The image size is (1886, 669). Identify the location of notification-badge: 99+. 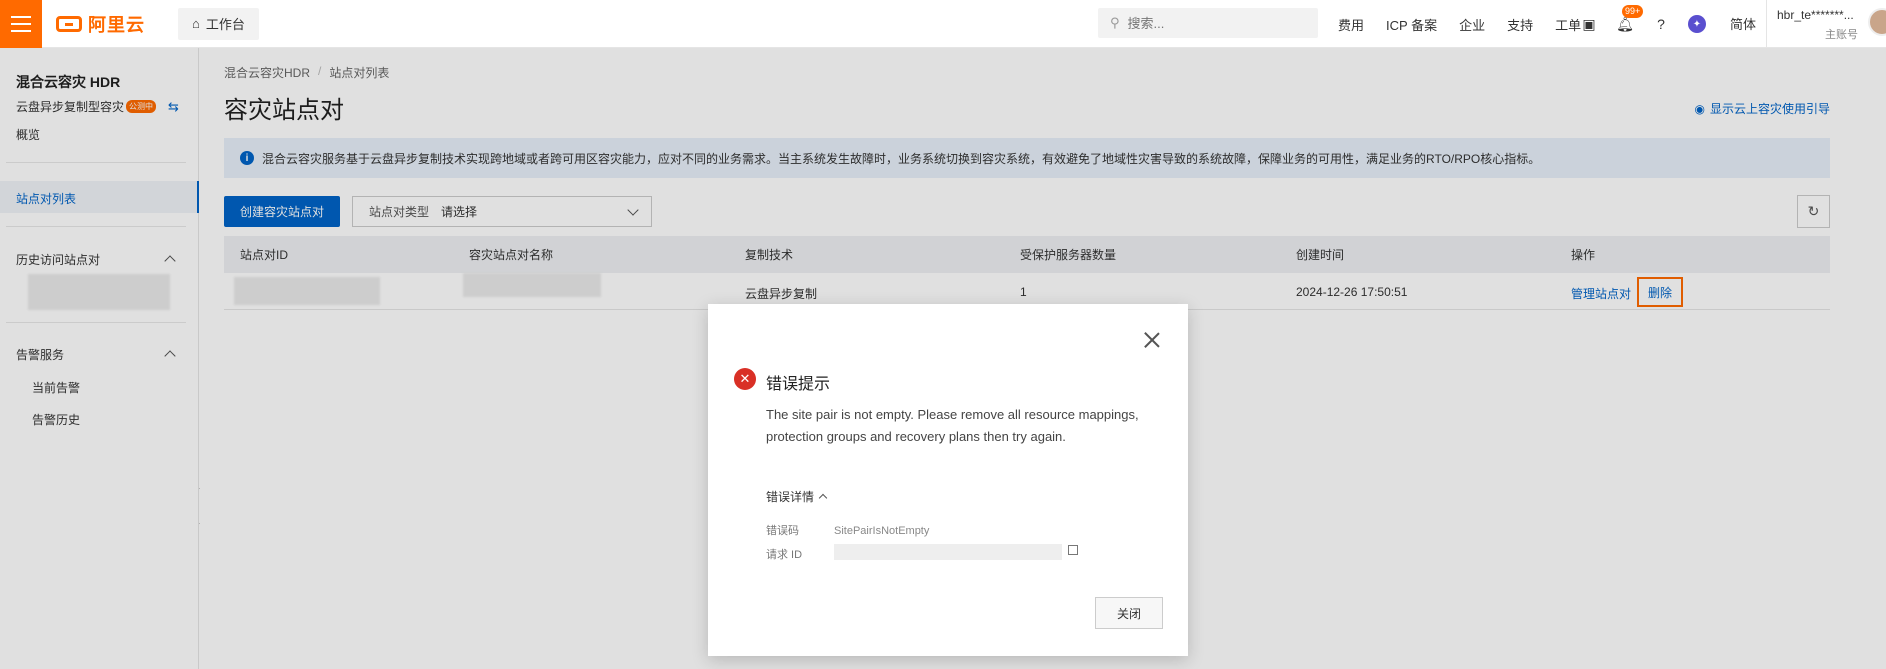
(1633, 11).